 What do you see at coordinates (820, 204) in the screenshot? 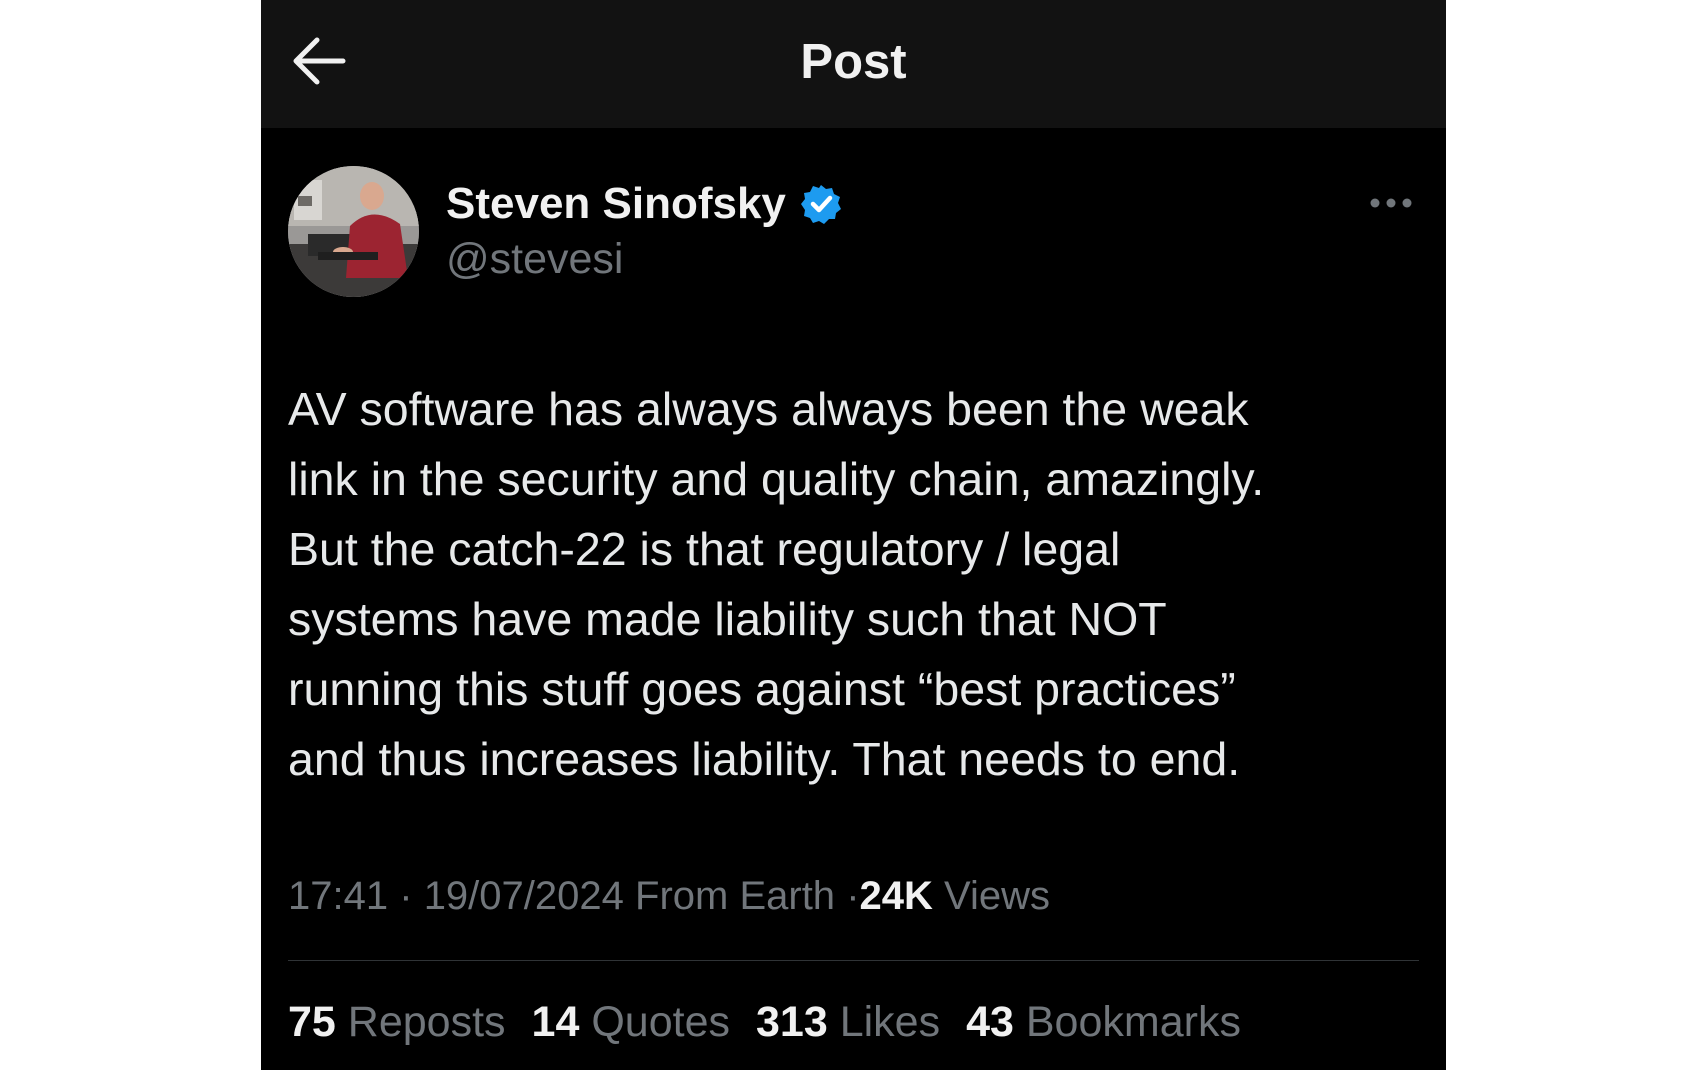
I see `verified-badge-icon` at bounding box center [820, 204].